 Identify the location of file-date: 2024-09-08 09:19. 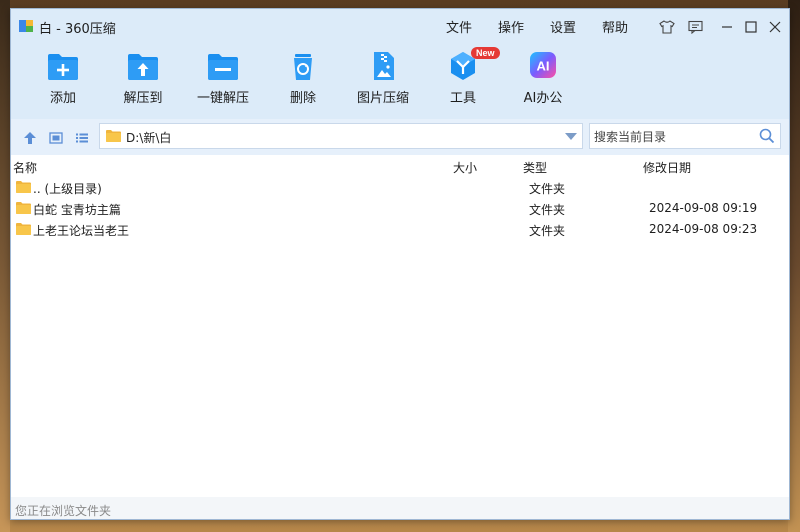
(703, 208).